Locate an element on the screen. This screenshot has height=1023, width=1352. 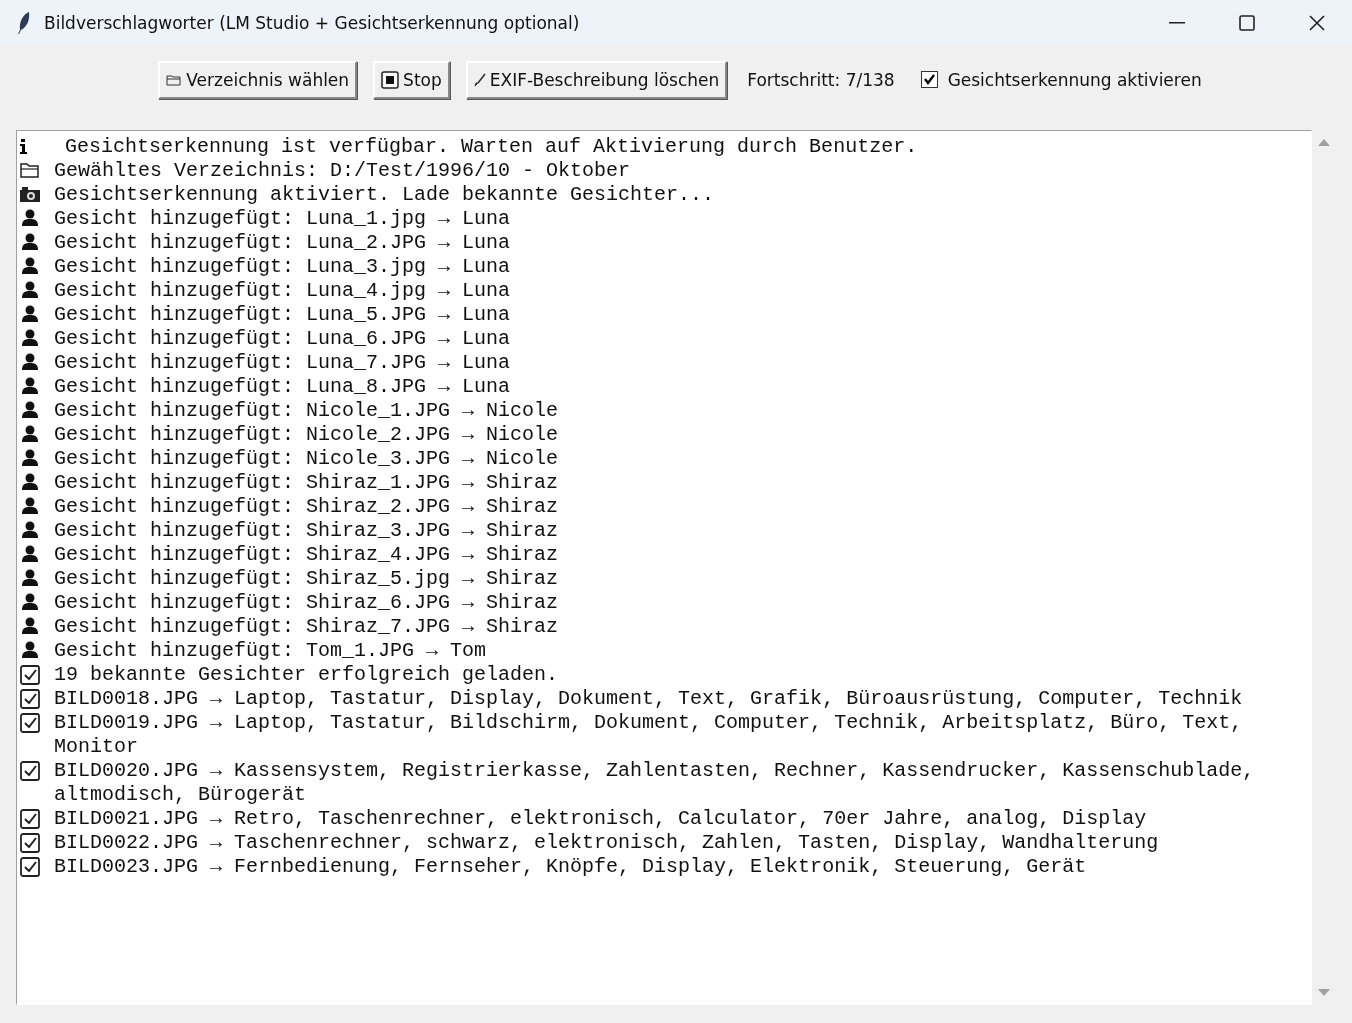
log-line: Gesicht hinzugefügt: Shiraz_7.JPG → Shiraz is located at coordinates (307, 626).